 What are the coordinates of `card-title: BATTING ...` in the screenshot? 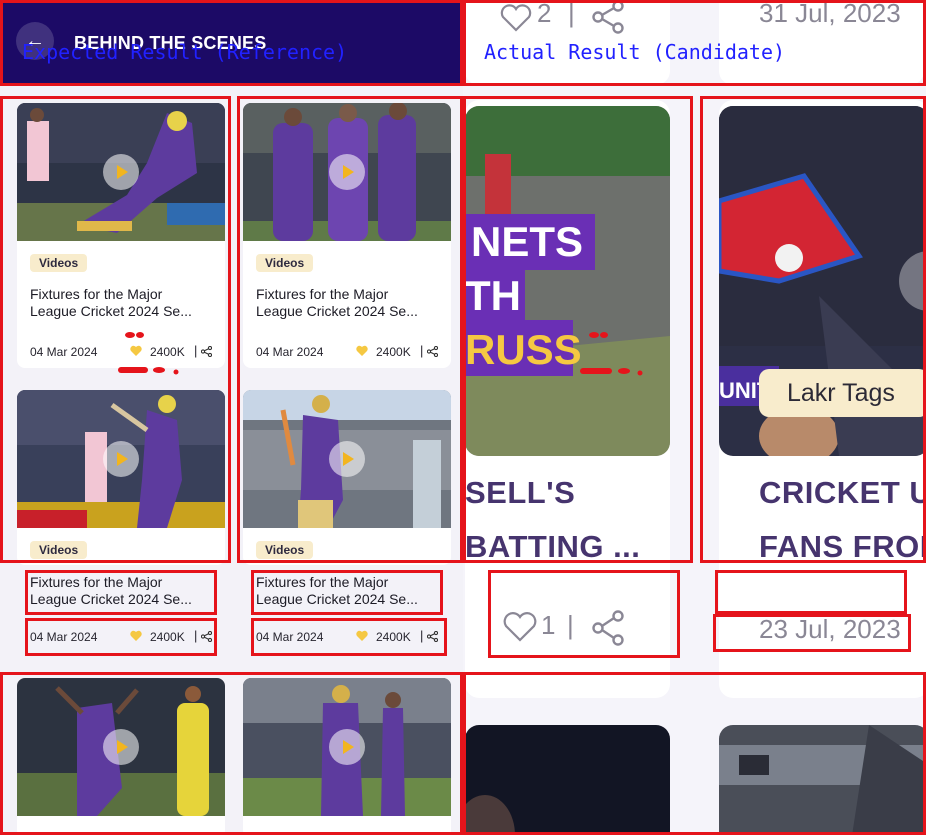 It's located at (553, 546).